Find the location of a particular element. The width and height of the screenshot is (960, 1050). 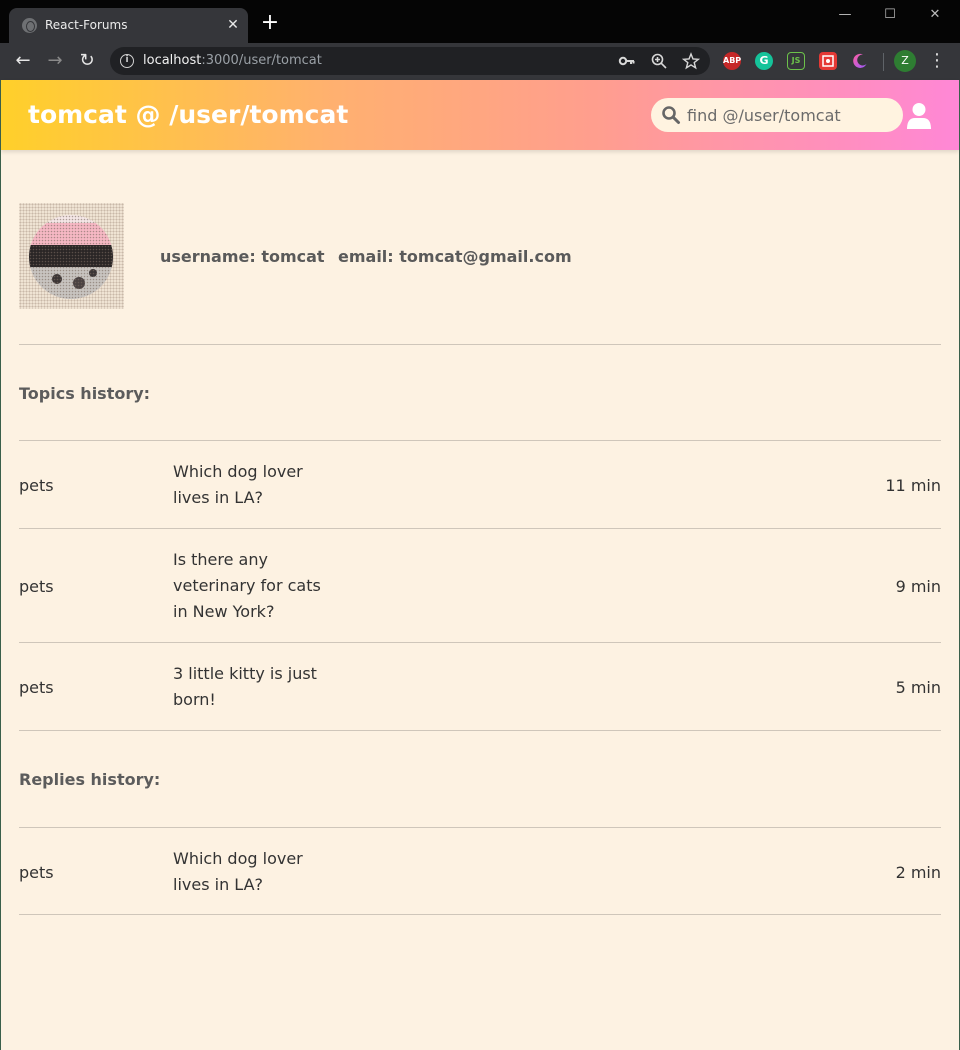

toolbar-separator is located at coordinates (883, 62).